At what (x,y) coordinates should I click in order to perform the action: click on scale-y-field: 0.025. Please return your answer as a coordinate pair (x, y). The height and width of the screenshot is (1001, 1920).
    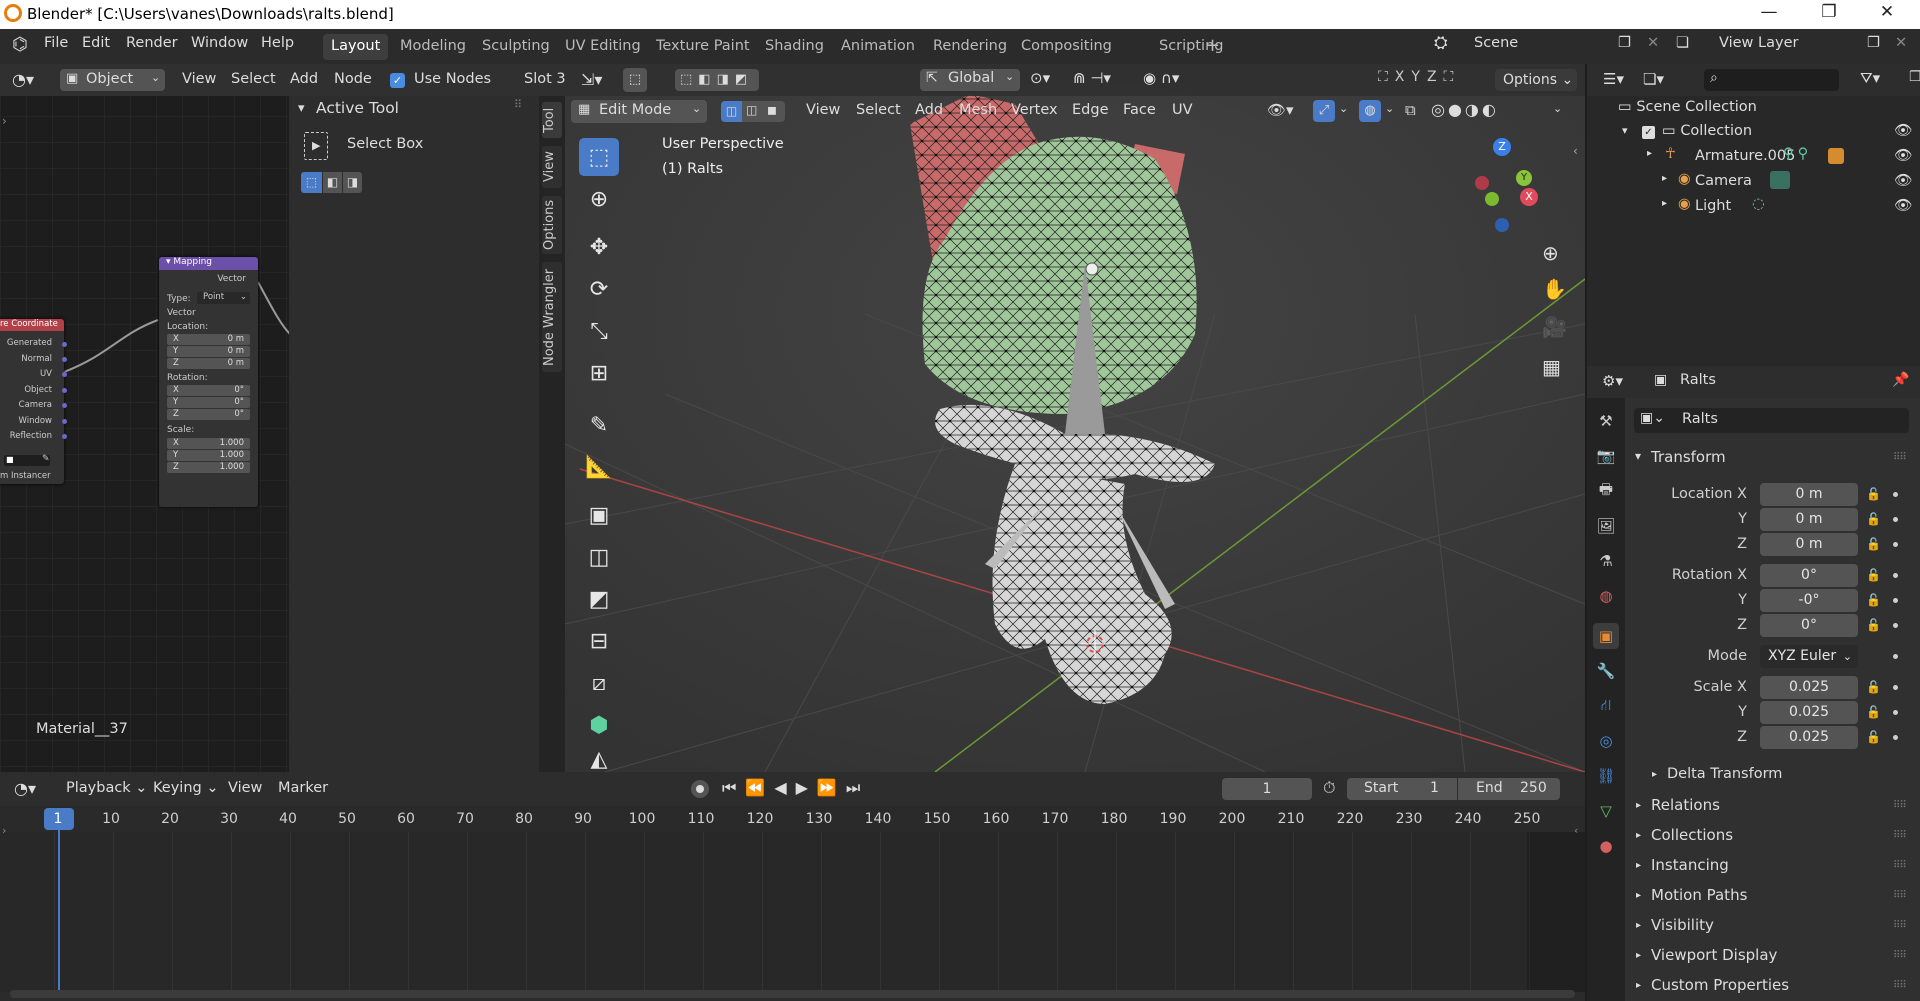
    Looking at the image, I should click on (1809, 712).